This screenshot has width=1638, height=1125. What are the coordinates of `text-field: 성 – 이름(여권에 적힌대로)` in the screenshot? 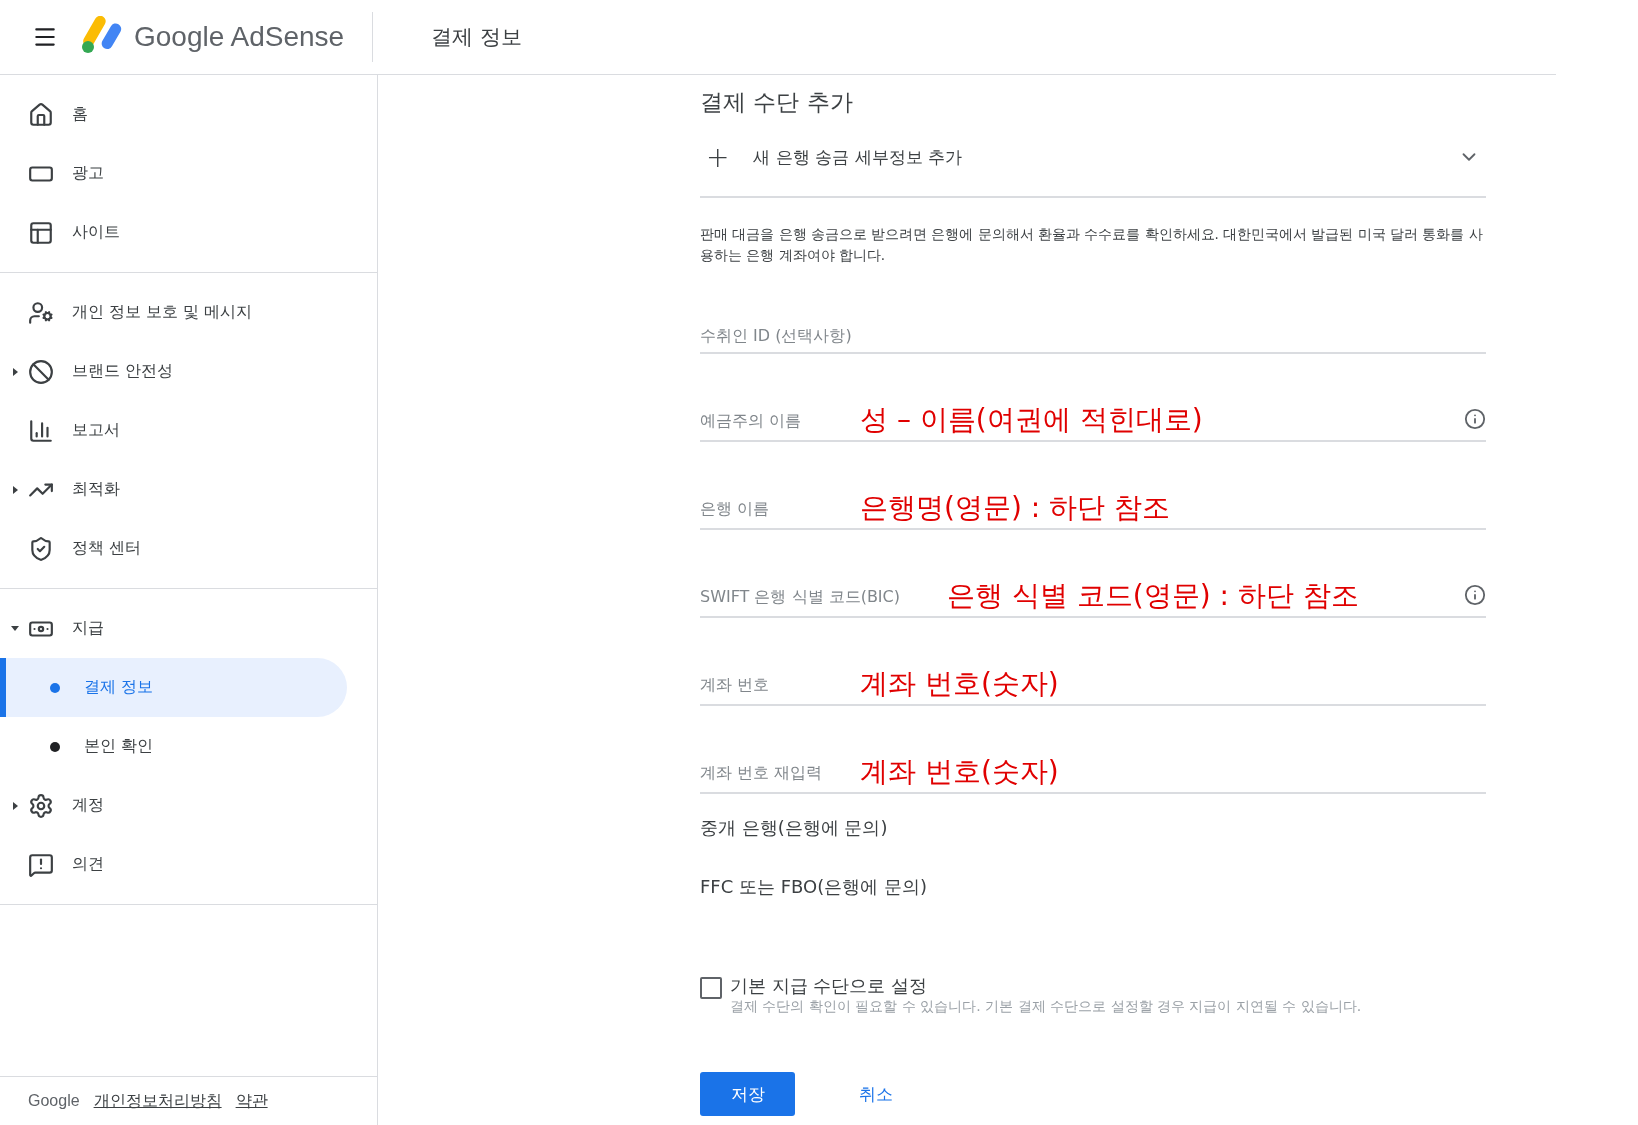 It's located at (1162, 419).